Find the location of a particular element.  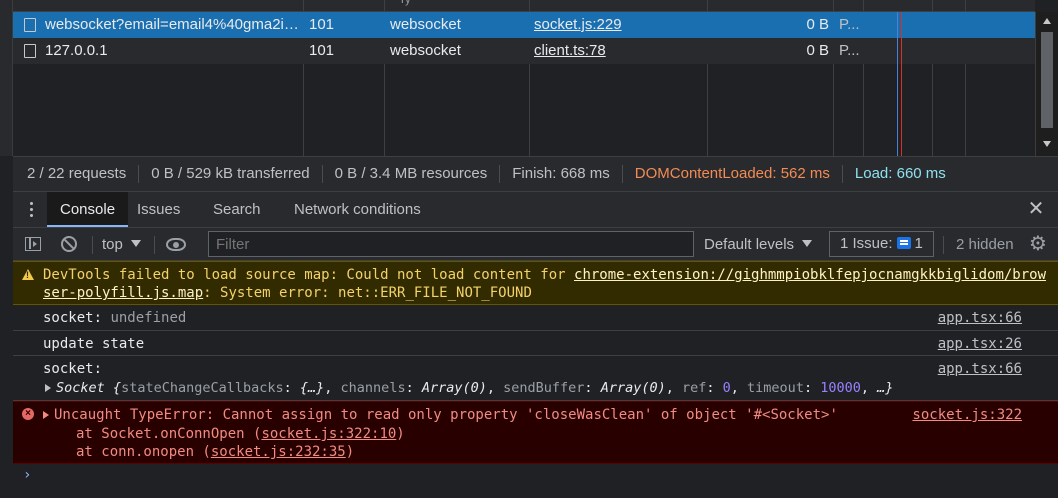

summary-resources: 0 B / 3.4 MB resources is located at coordinates (412, 174).